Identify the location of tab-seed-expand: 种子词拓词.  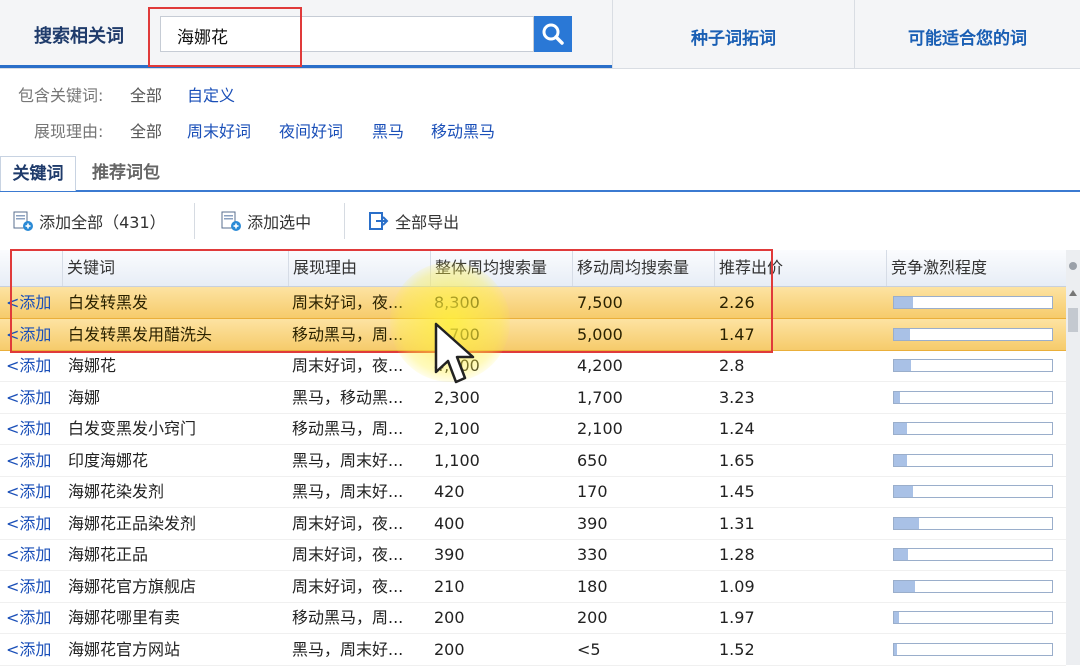
(733, 34).